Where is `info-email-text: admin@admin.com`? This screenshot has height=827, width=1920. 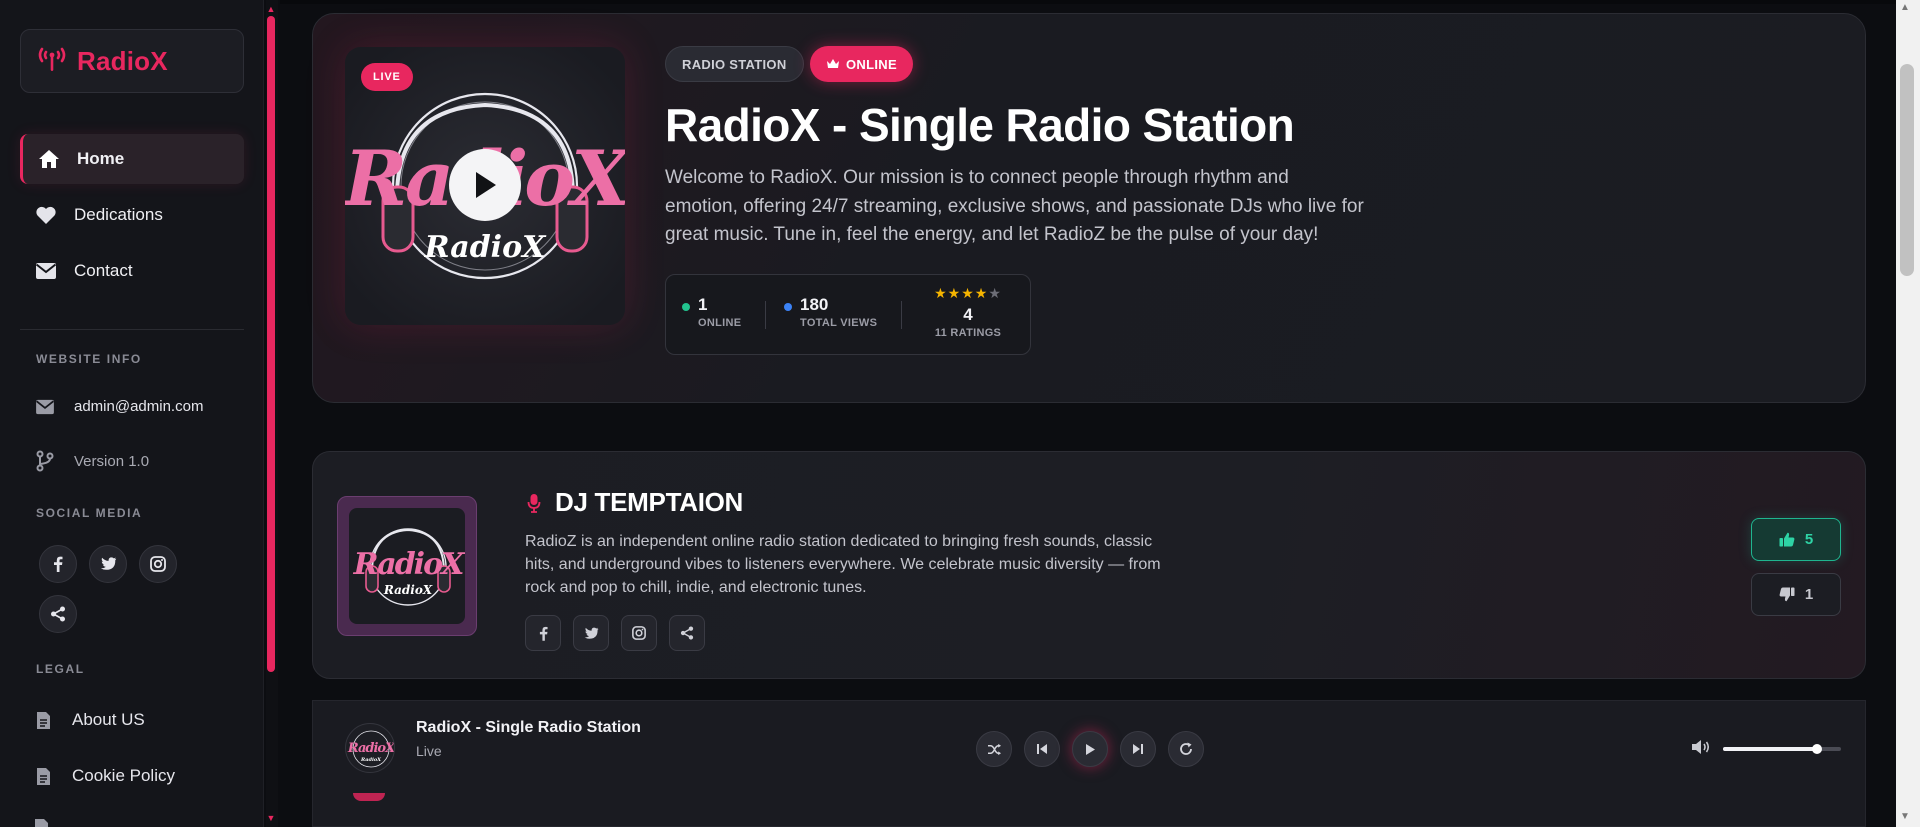
info-email-text: admin@admin.com is located at coordinates (139, 406).